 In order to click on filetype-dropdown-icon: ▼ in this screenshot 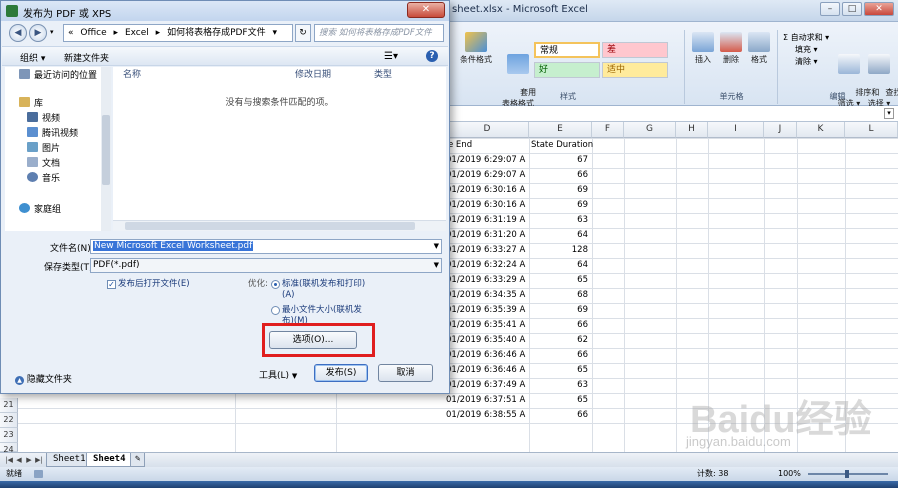, I will do `click(436, 265)`.